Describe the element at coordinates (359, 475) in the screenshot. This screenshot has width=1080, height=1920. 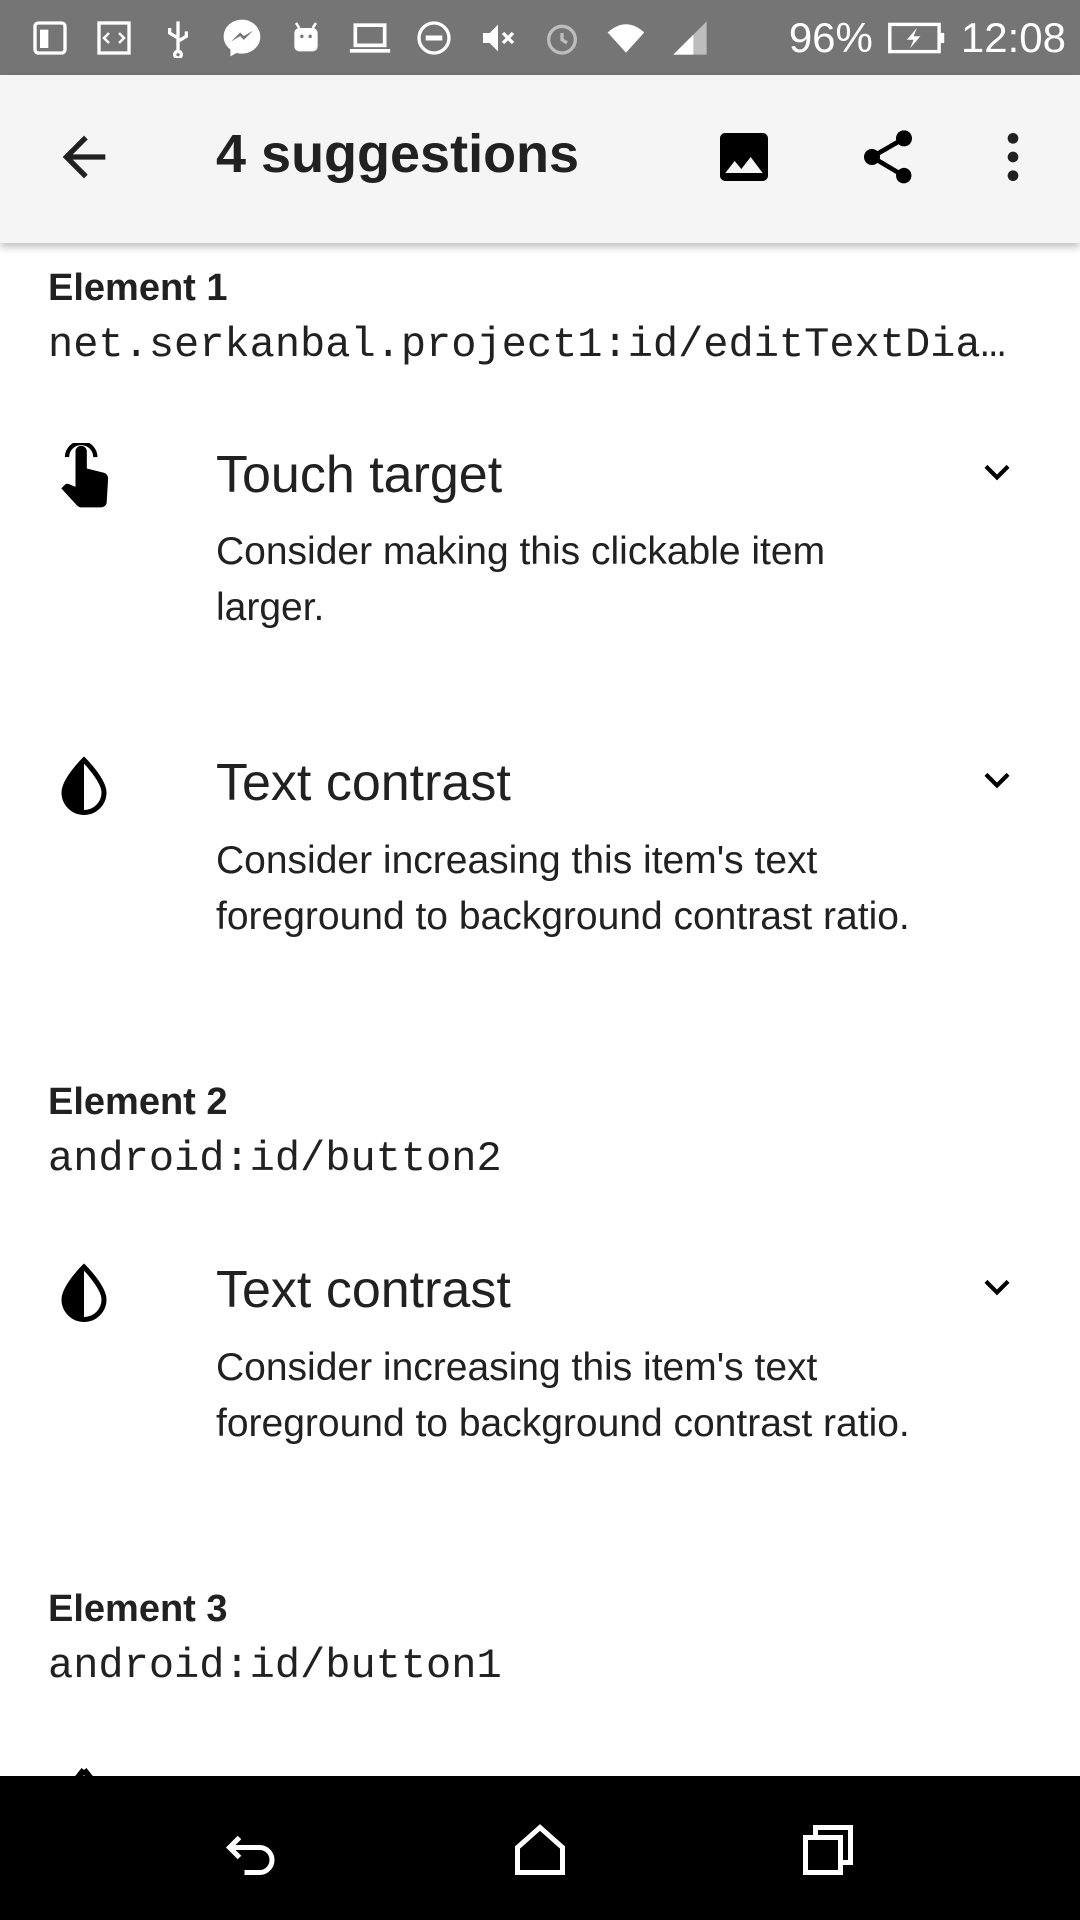
I see `suggestion-title: Touch target` at that location.